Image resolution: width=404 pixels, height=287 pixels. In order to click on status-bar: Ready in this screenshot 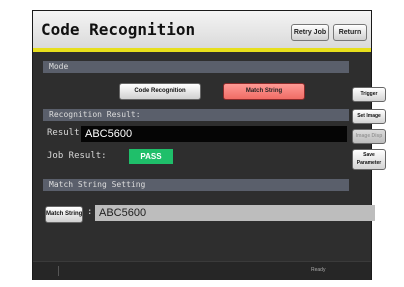, I will do `click(202, 270)`.